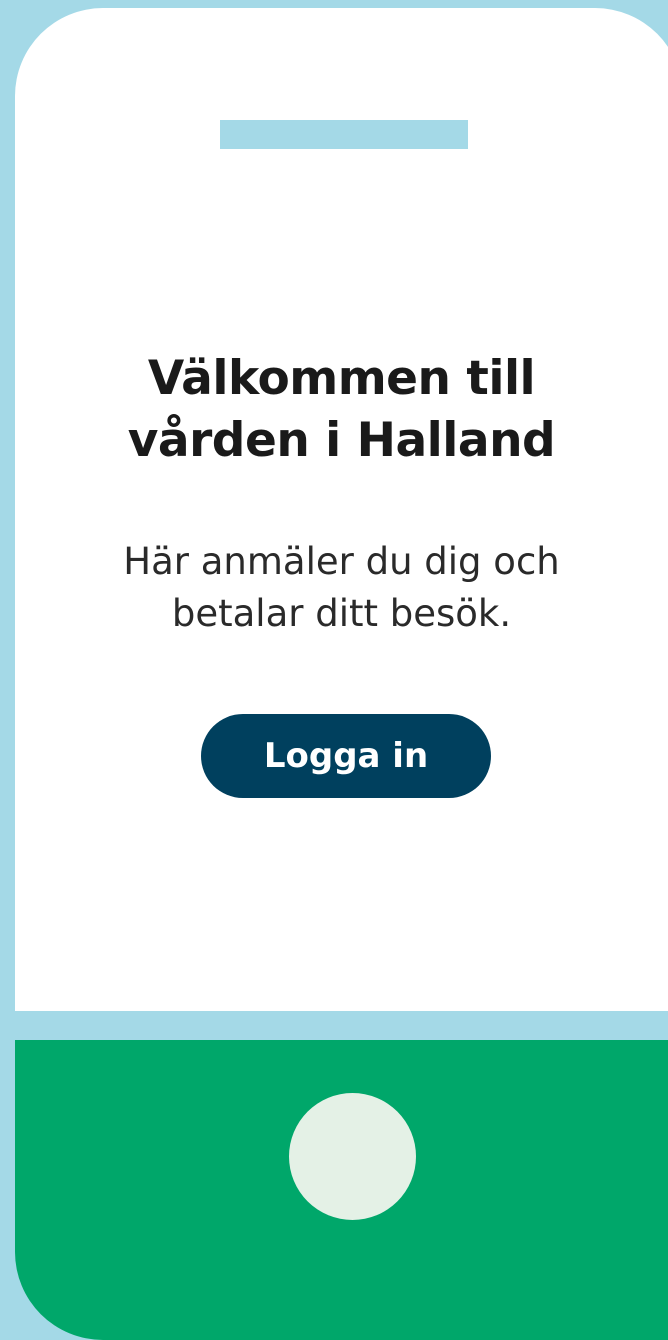 This screenshot has width=668, height=1340. I want to click on welcome-title-line-1: Välkommen till, so click(341, 378).